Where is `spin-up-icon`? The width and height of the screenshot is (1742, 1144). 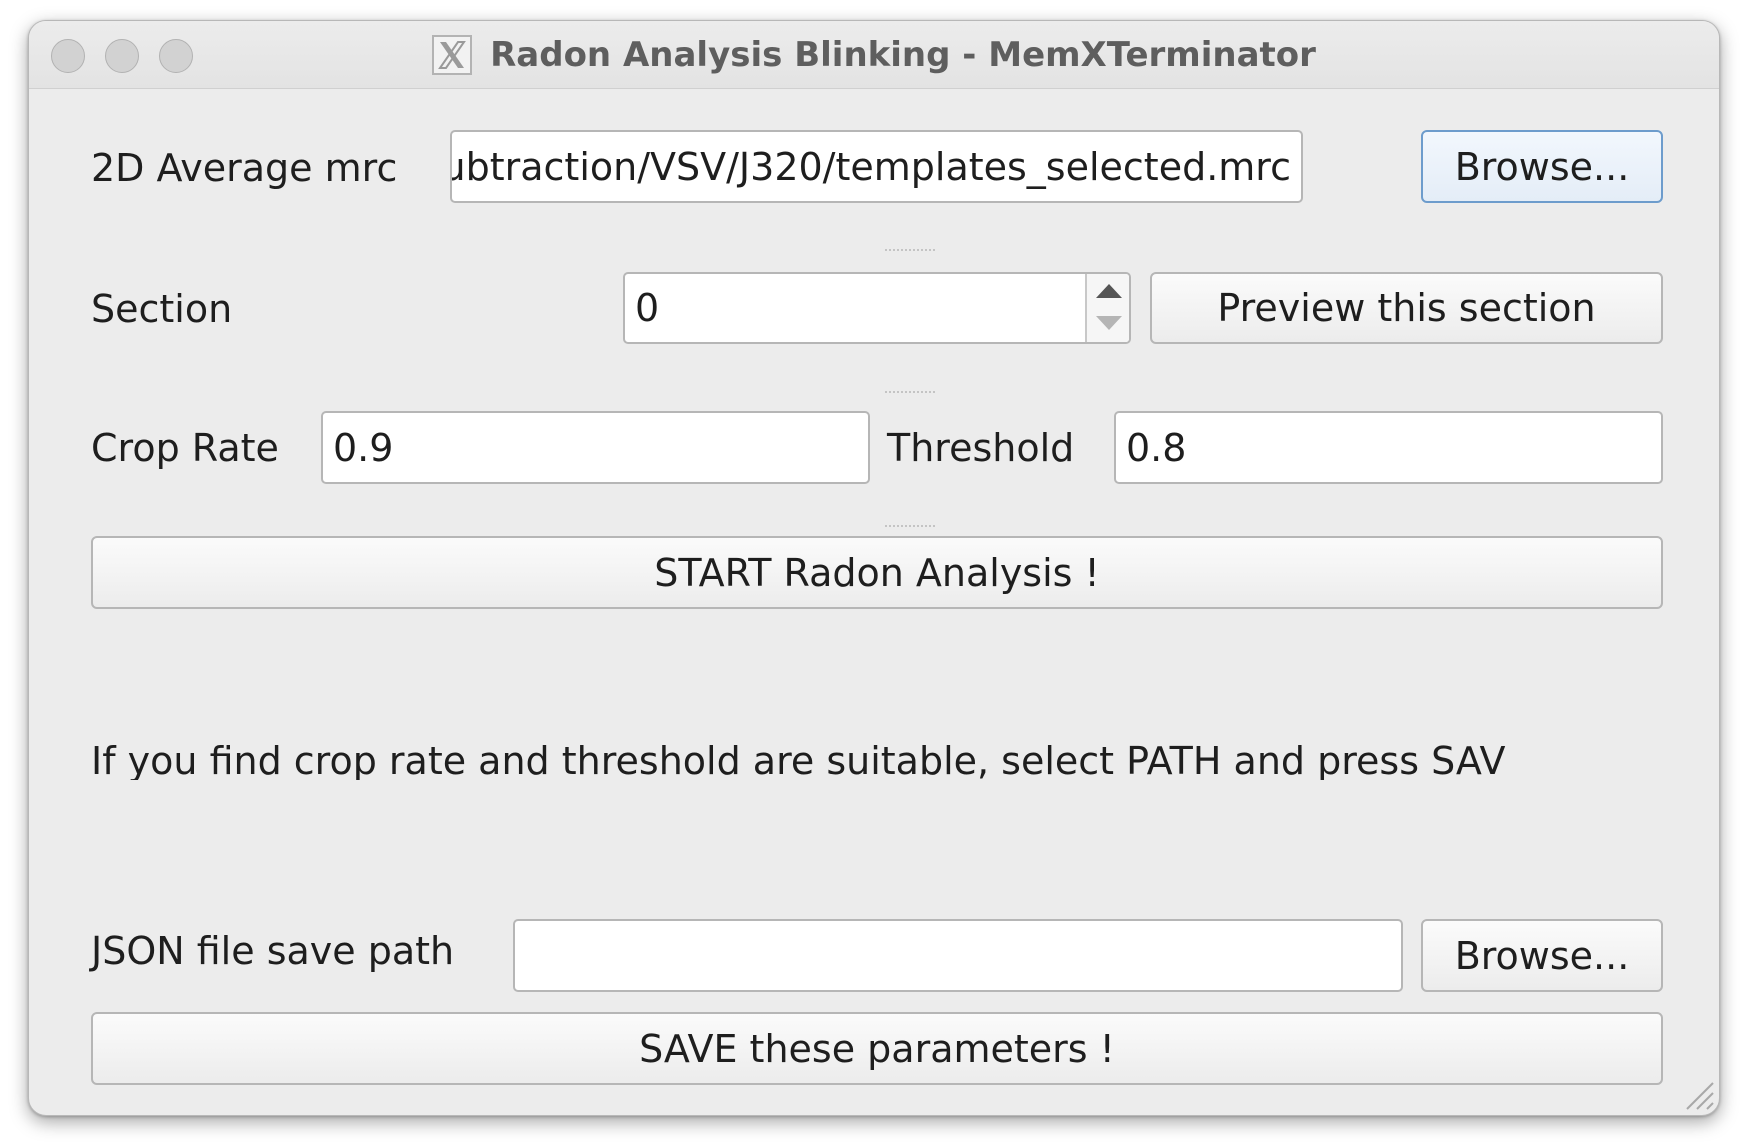 spin-up-icon is located at coordinates (1109, 291).